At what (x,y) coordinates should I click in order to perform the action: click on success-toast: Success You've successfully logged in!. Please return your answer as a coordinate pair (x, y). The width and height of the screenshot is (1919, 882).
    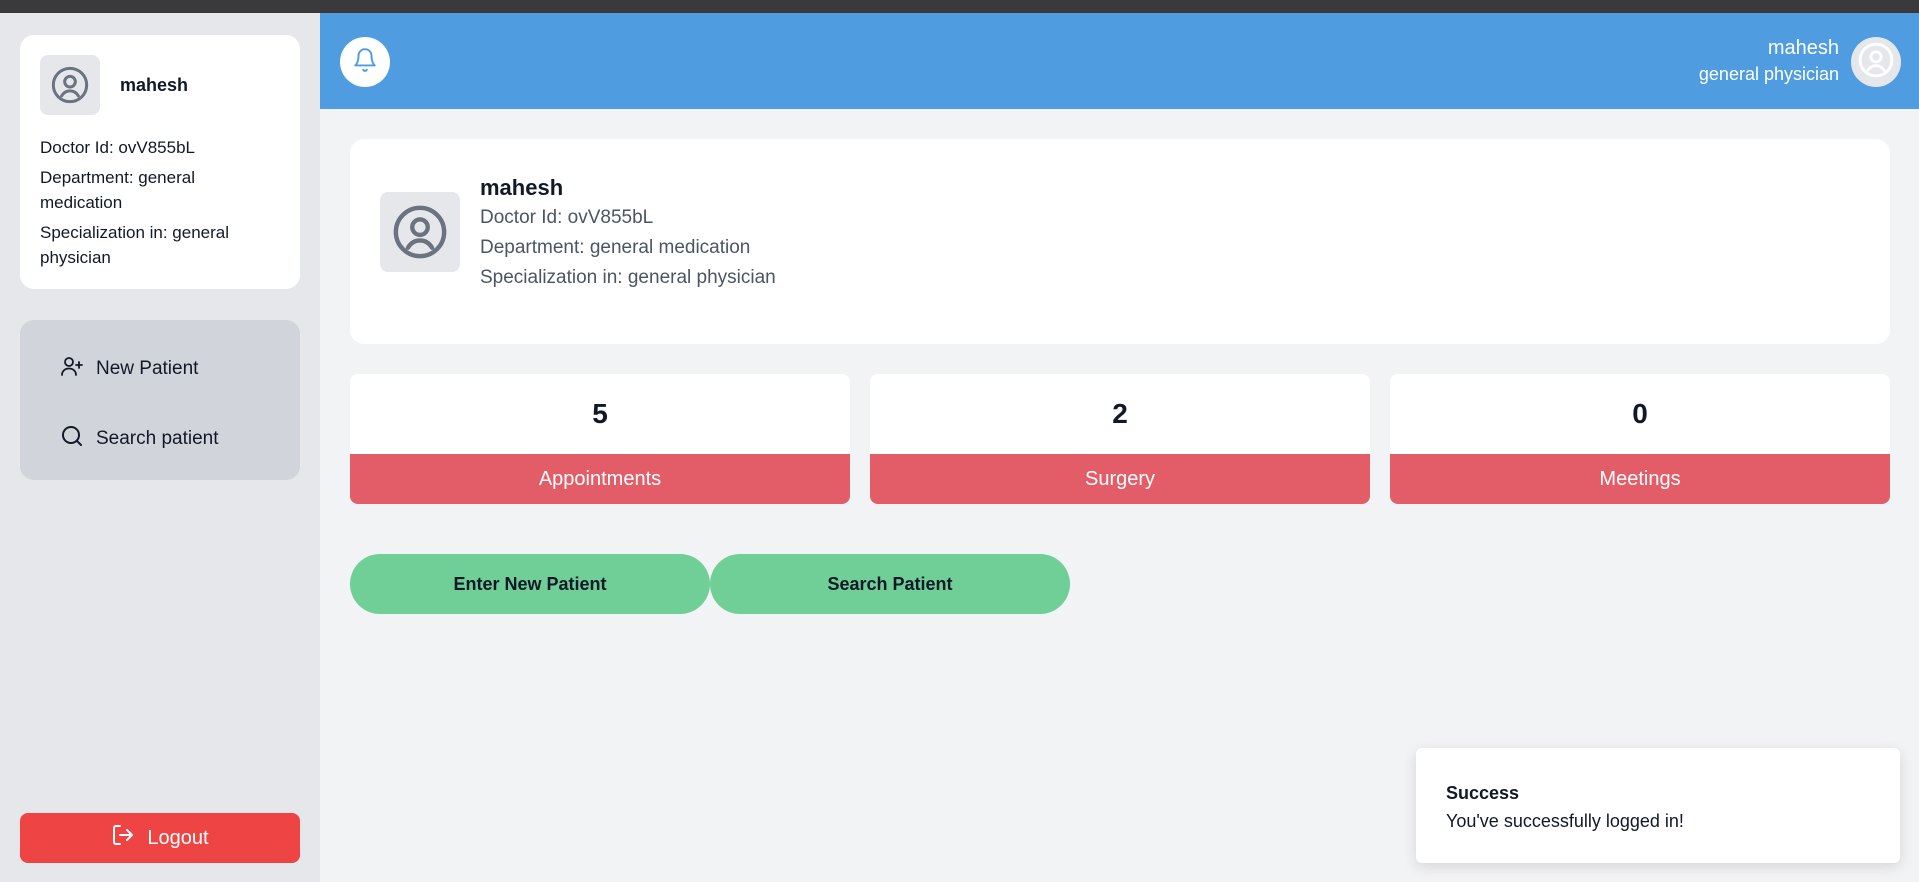
    Looking at the image, I should click on (1658, 805).